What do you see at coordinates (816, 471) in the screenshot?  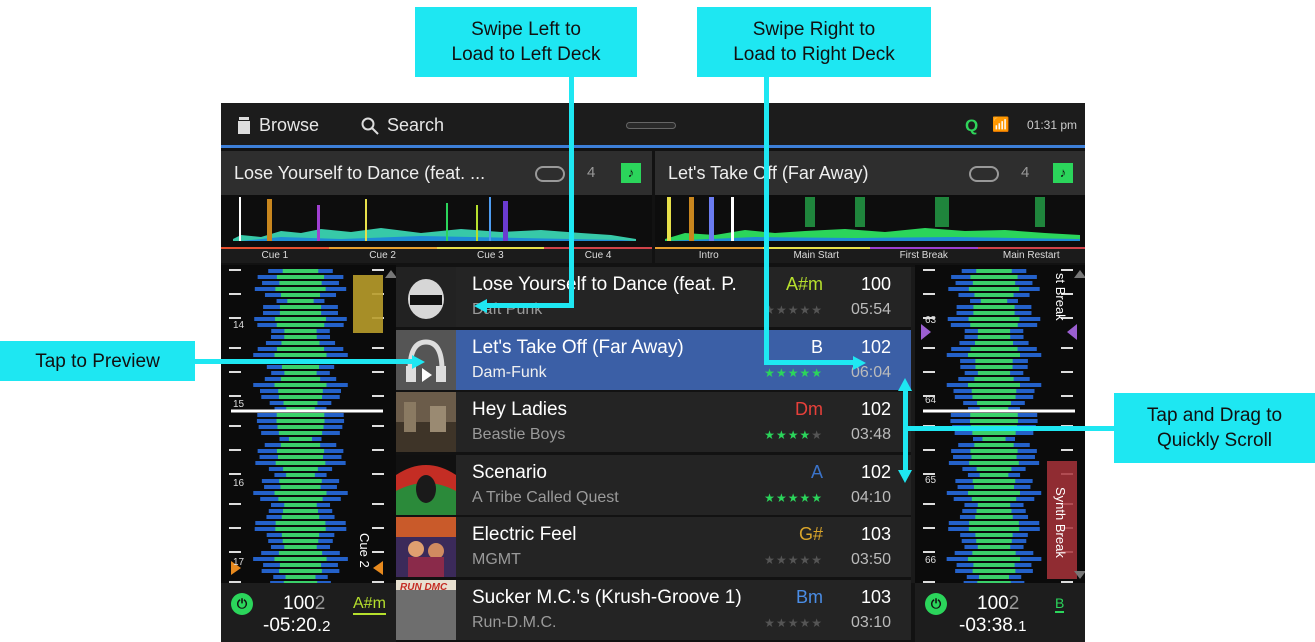 I see `track-key: A` at bounding box center [816, 471].